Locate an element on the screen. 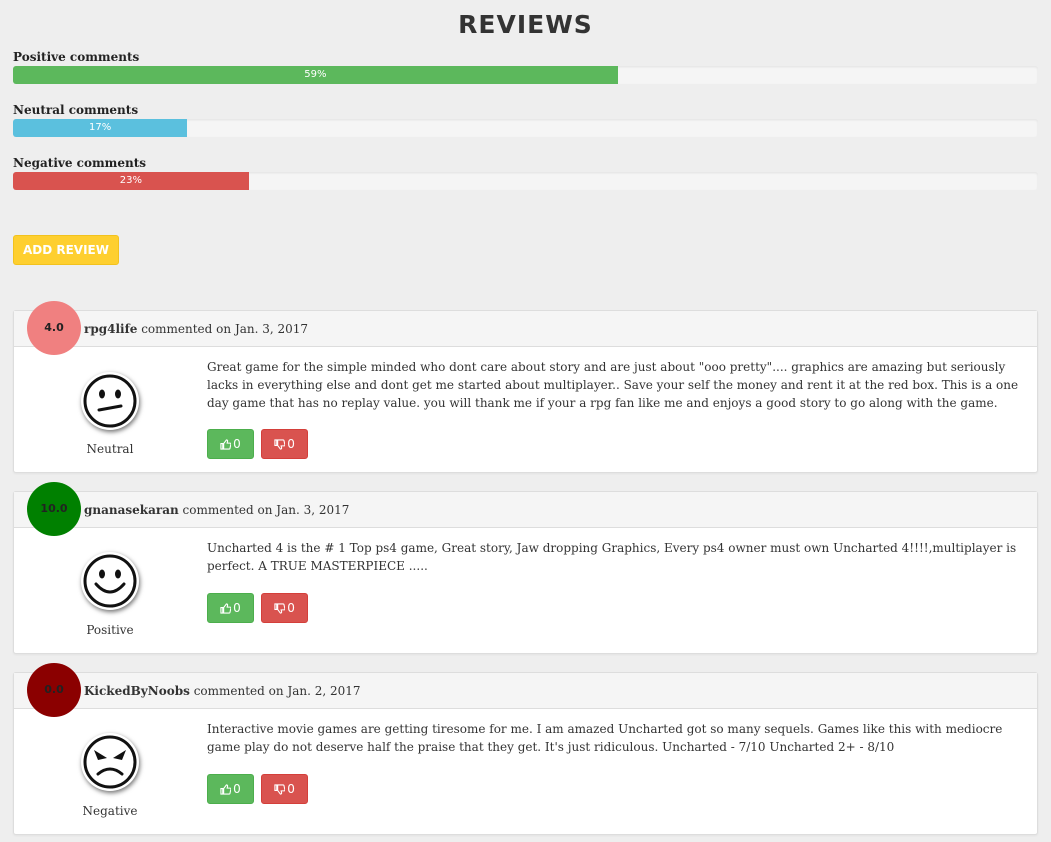 The image size is (1051, 842). neutral-stat: Neutral comments 17% is located at coordinates (525, 120).